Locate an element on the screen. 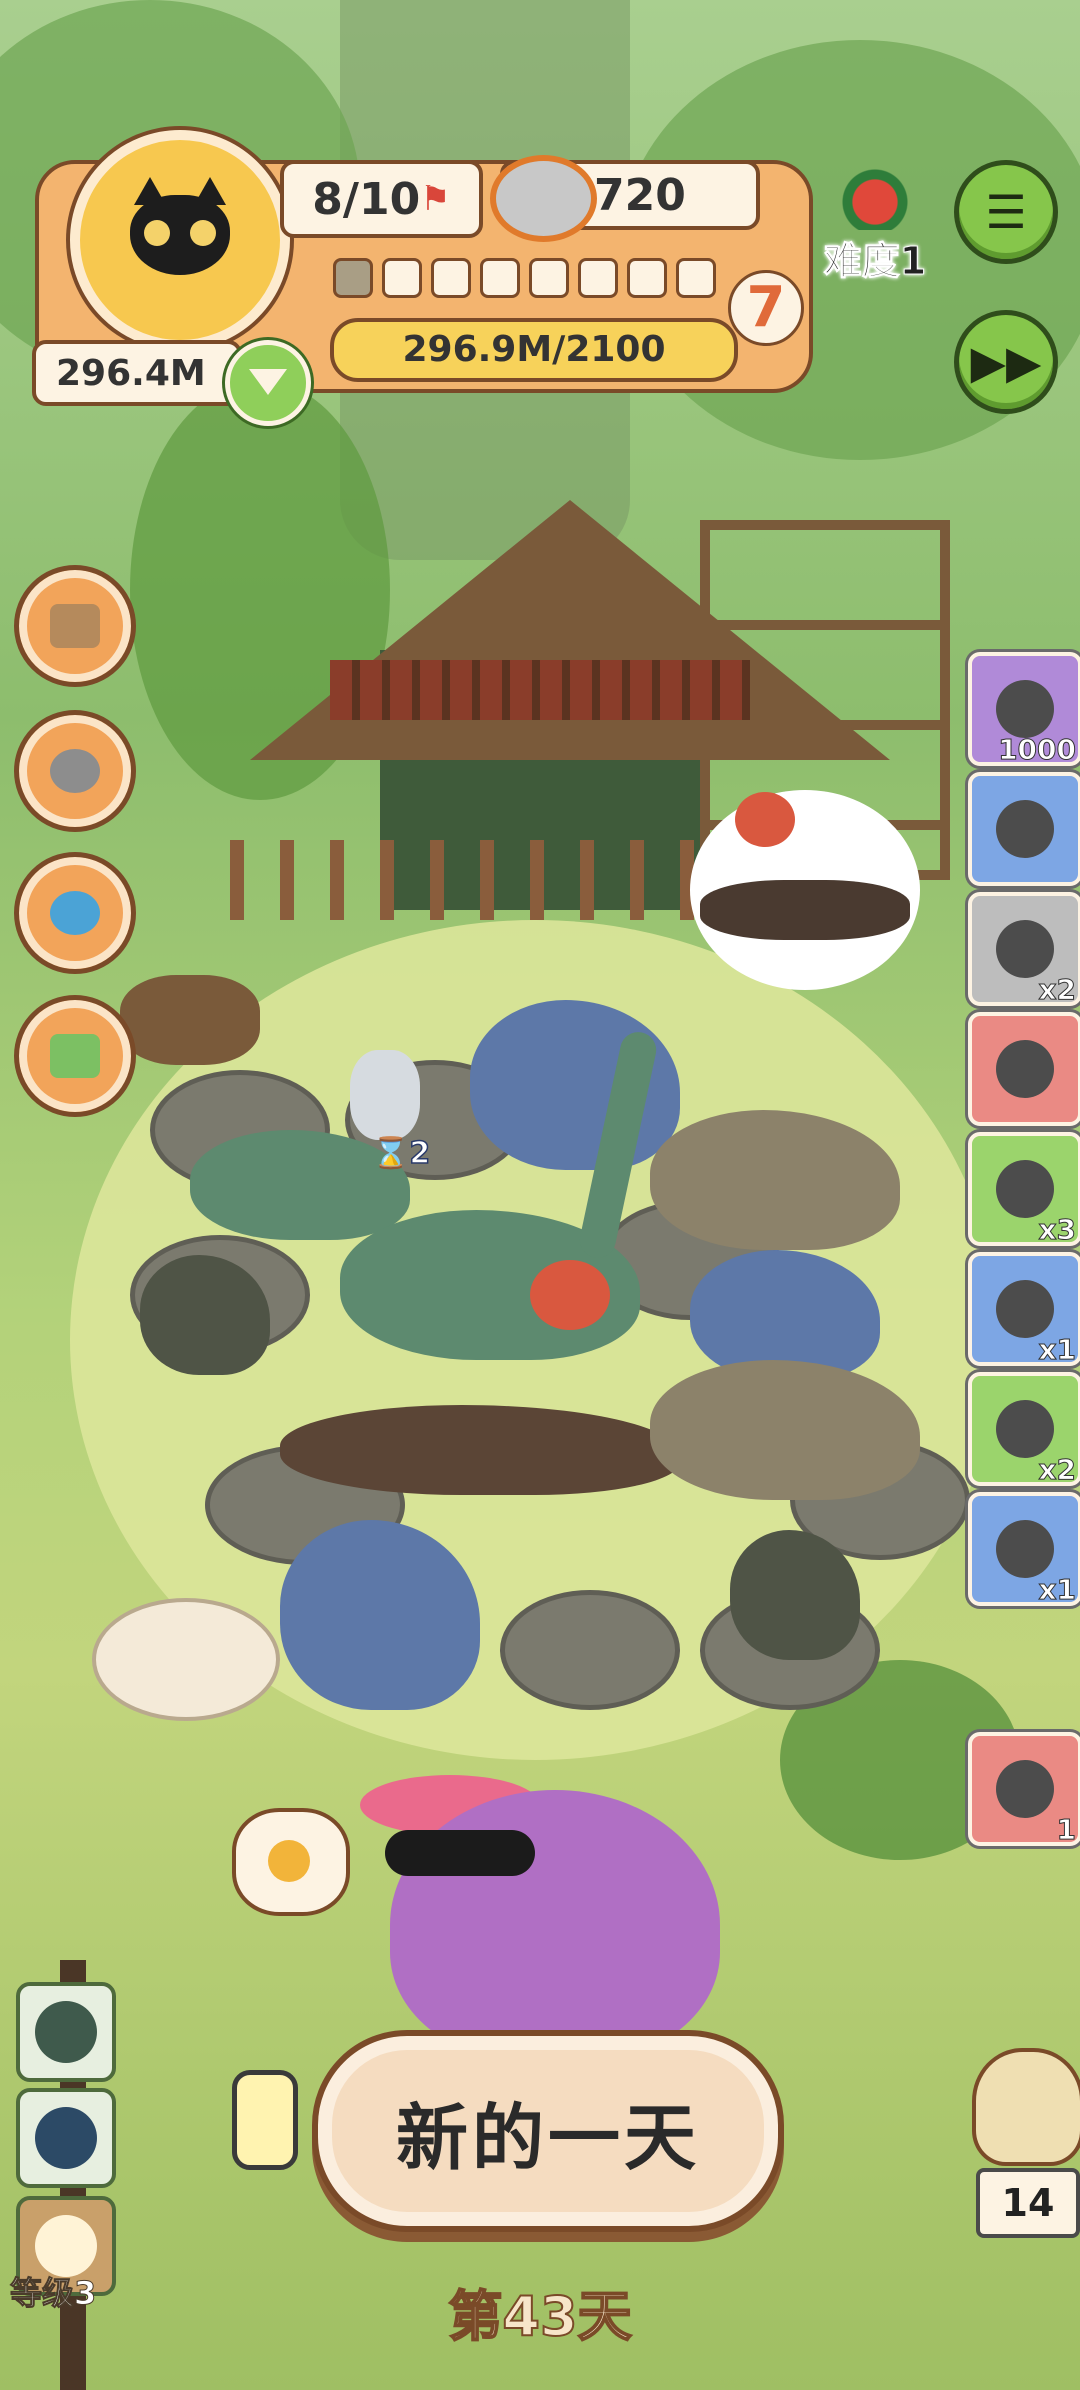 The height and width of the screenshot is (2390, 1080). tree-stump is located at coordinates (190, 1020).